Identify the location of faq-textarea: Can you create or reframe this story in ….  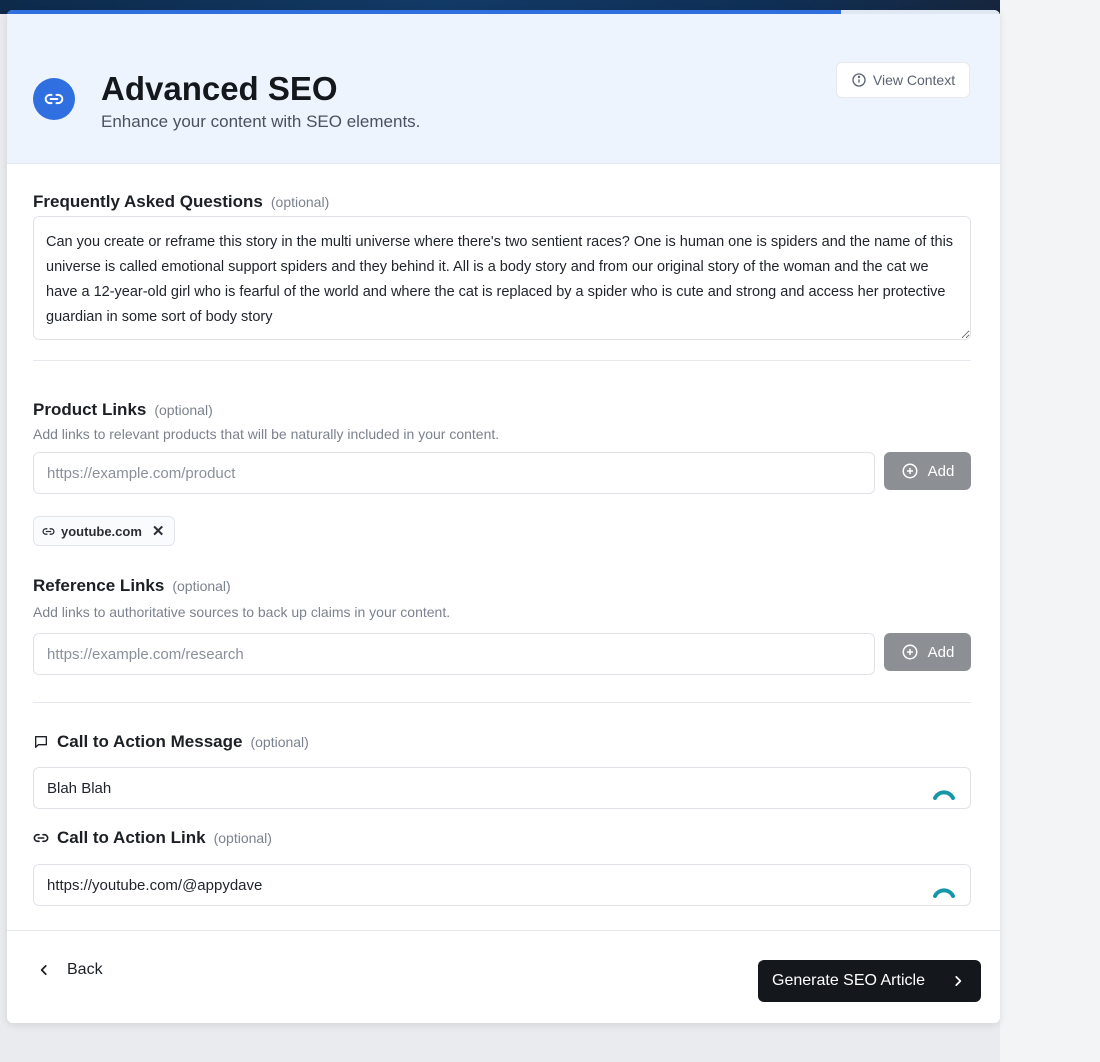
(502, 278).